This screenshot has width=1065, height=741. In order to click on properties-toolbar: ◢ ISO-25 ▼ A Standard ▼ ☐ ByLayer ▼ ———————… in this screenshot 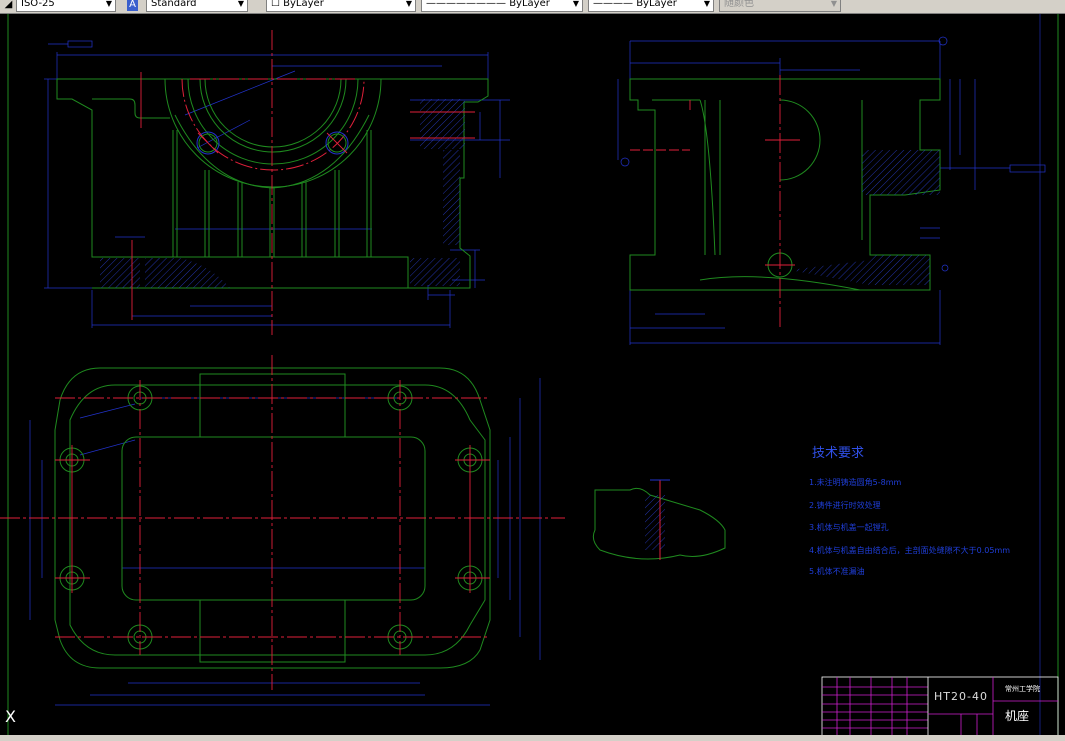, I will do `click(532, 7)`.